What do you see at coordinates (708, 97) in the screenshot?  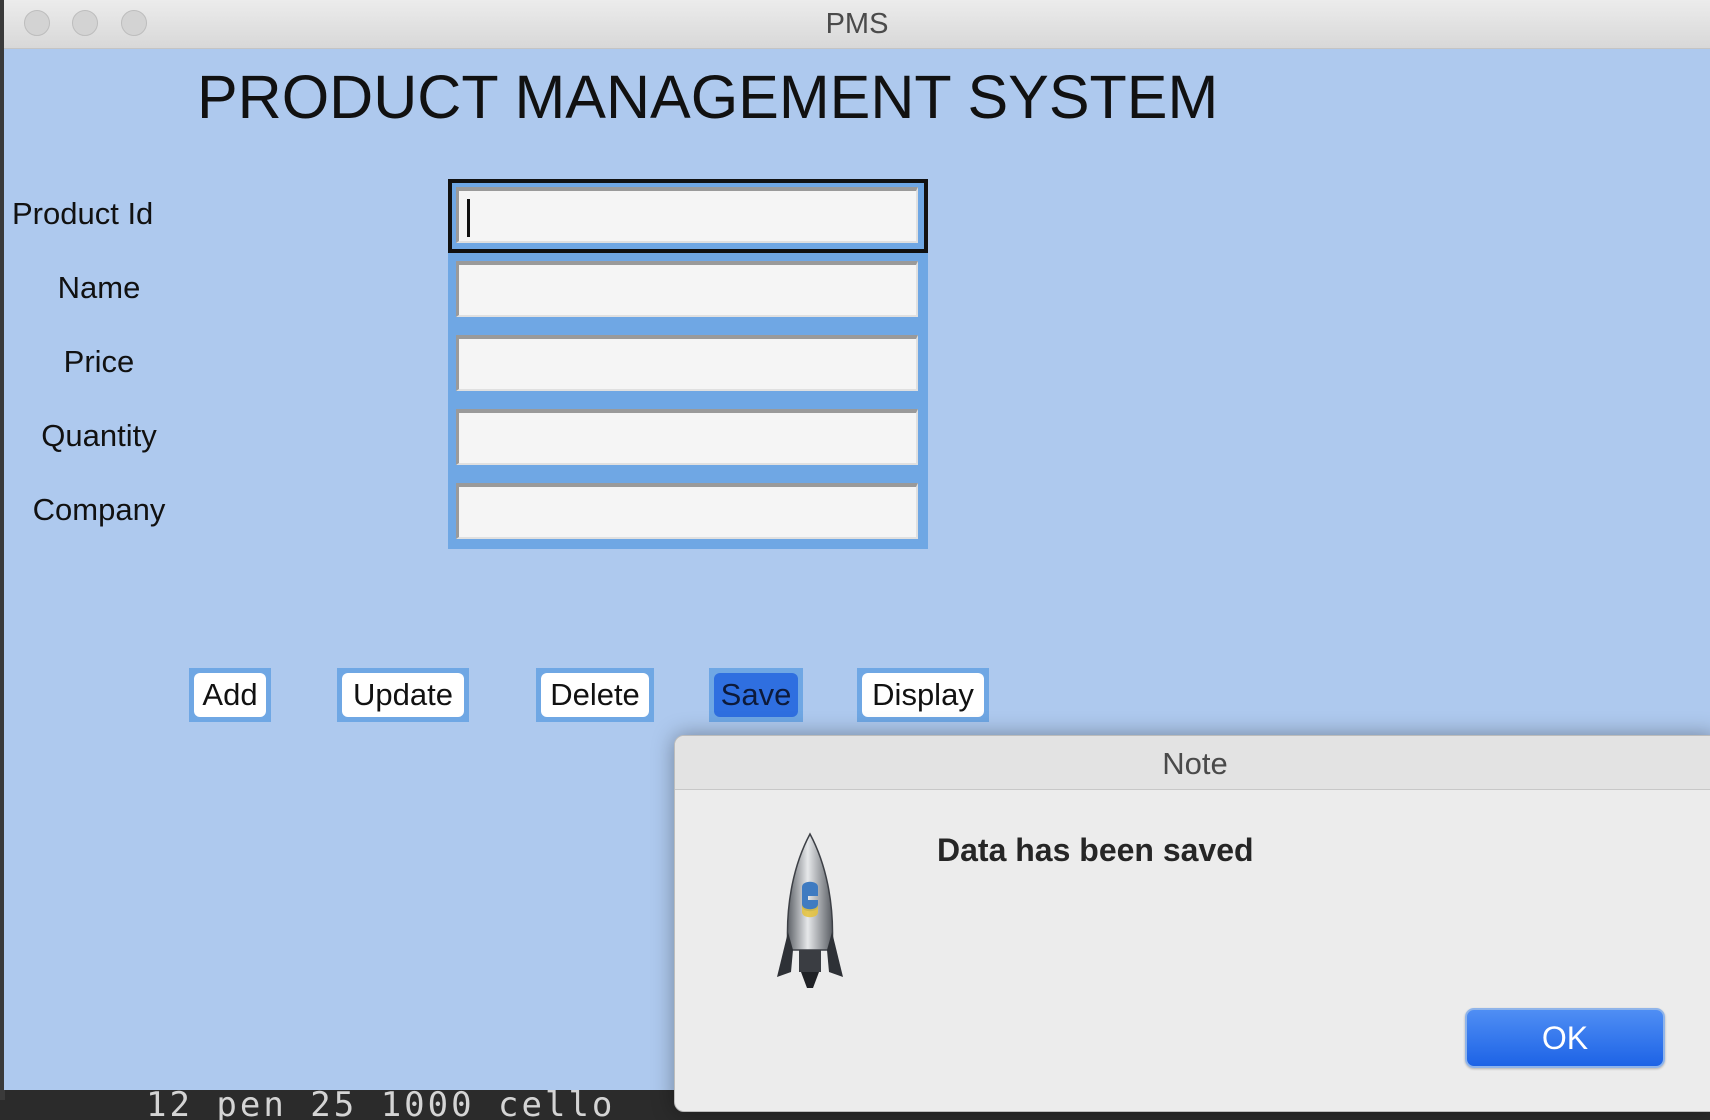 I see `app-heading: PRODUCT MANAGEMENT SYSTEM` at bounding box center [708, 97].